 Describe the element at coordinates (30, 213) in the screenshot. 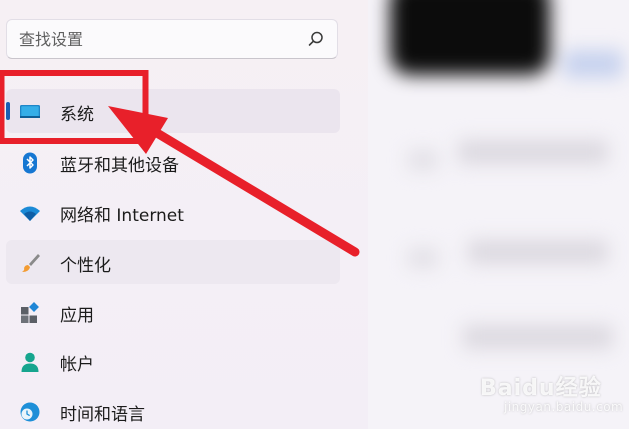

I see `wifi-icon` at that location.